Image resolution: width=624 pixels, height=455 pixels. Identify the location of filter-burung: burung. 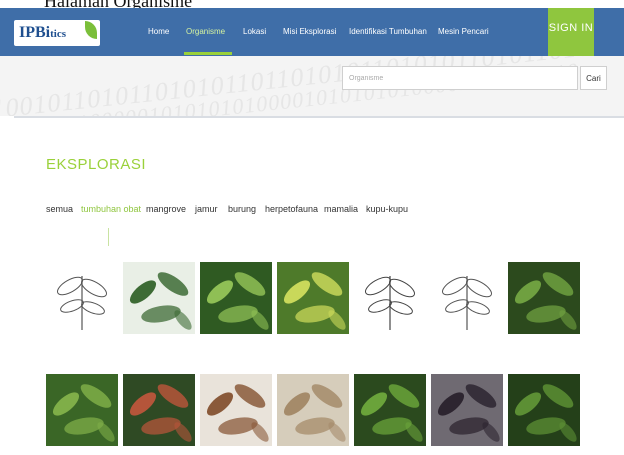
(242, 209).